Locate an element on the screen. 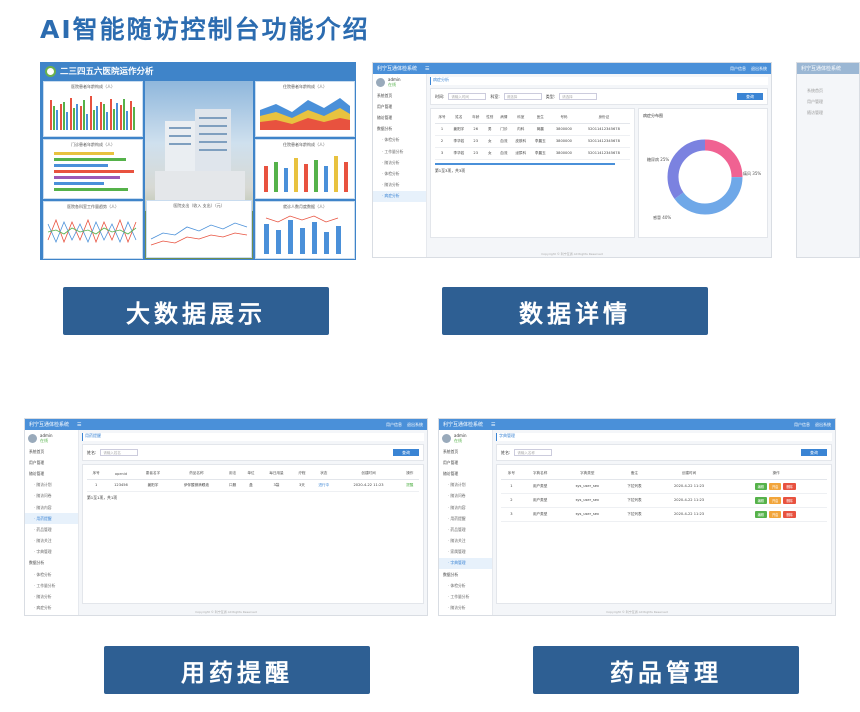 This screenshot has height=712, width=860. table-cell: 门诊 is located at coordinates (503, 129).